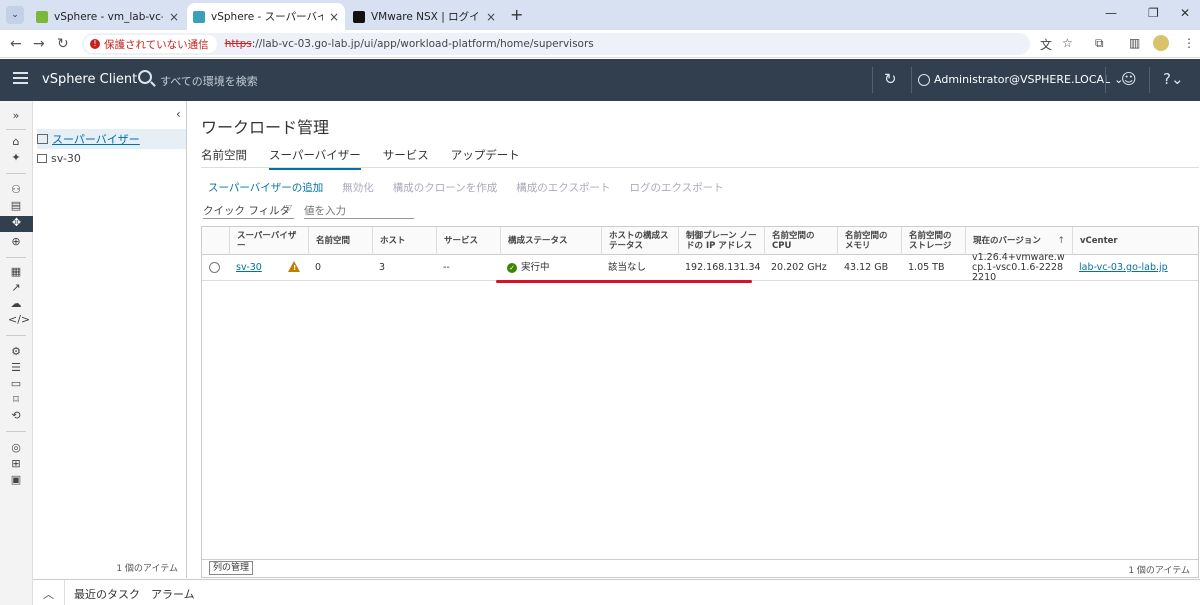  Describe the element at coordinates (16, 400) in the screenshot. I see `tags-icon: ⌑` at that location.